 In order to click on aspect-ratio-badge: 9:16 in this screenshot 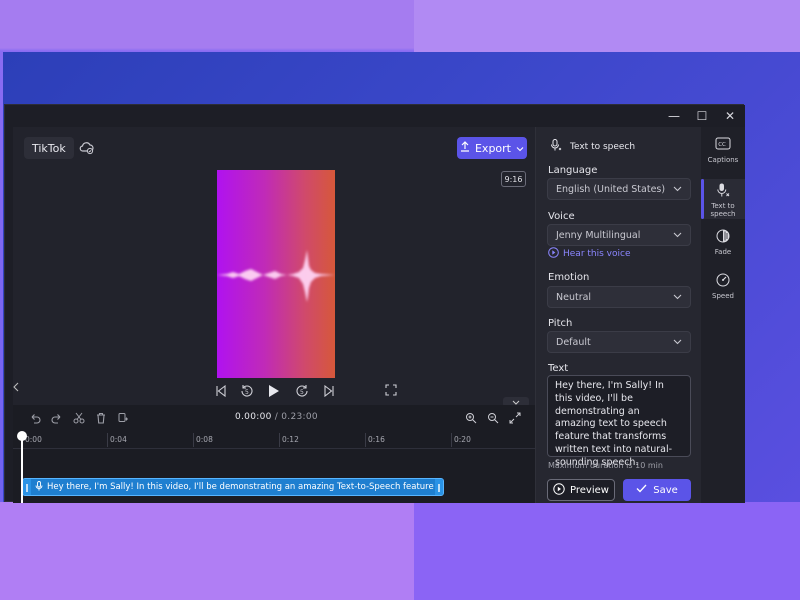, I will do `click(513, 179)`.